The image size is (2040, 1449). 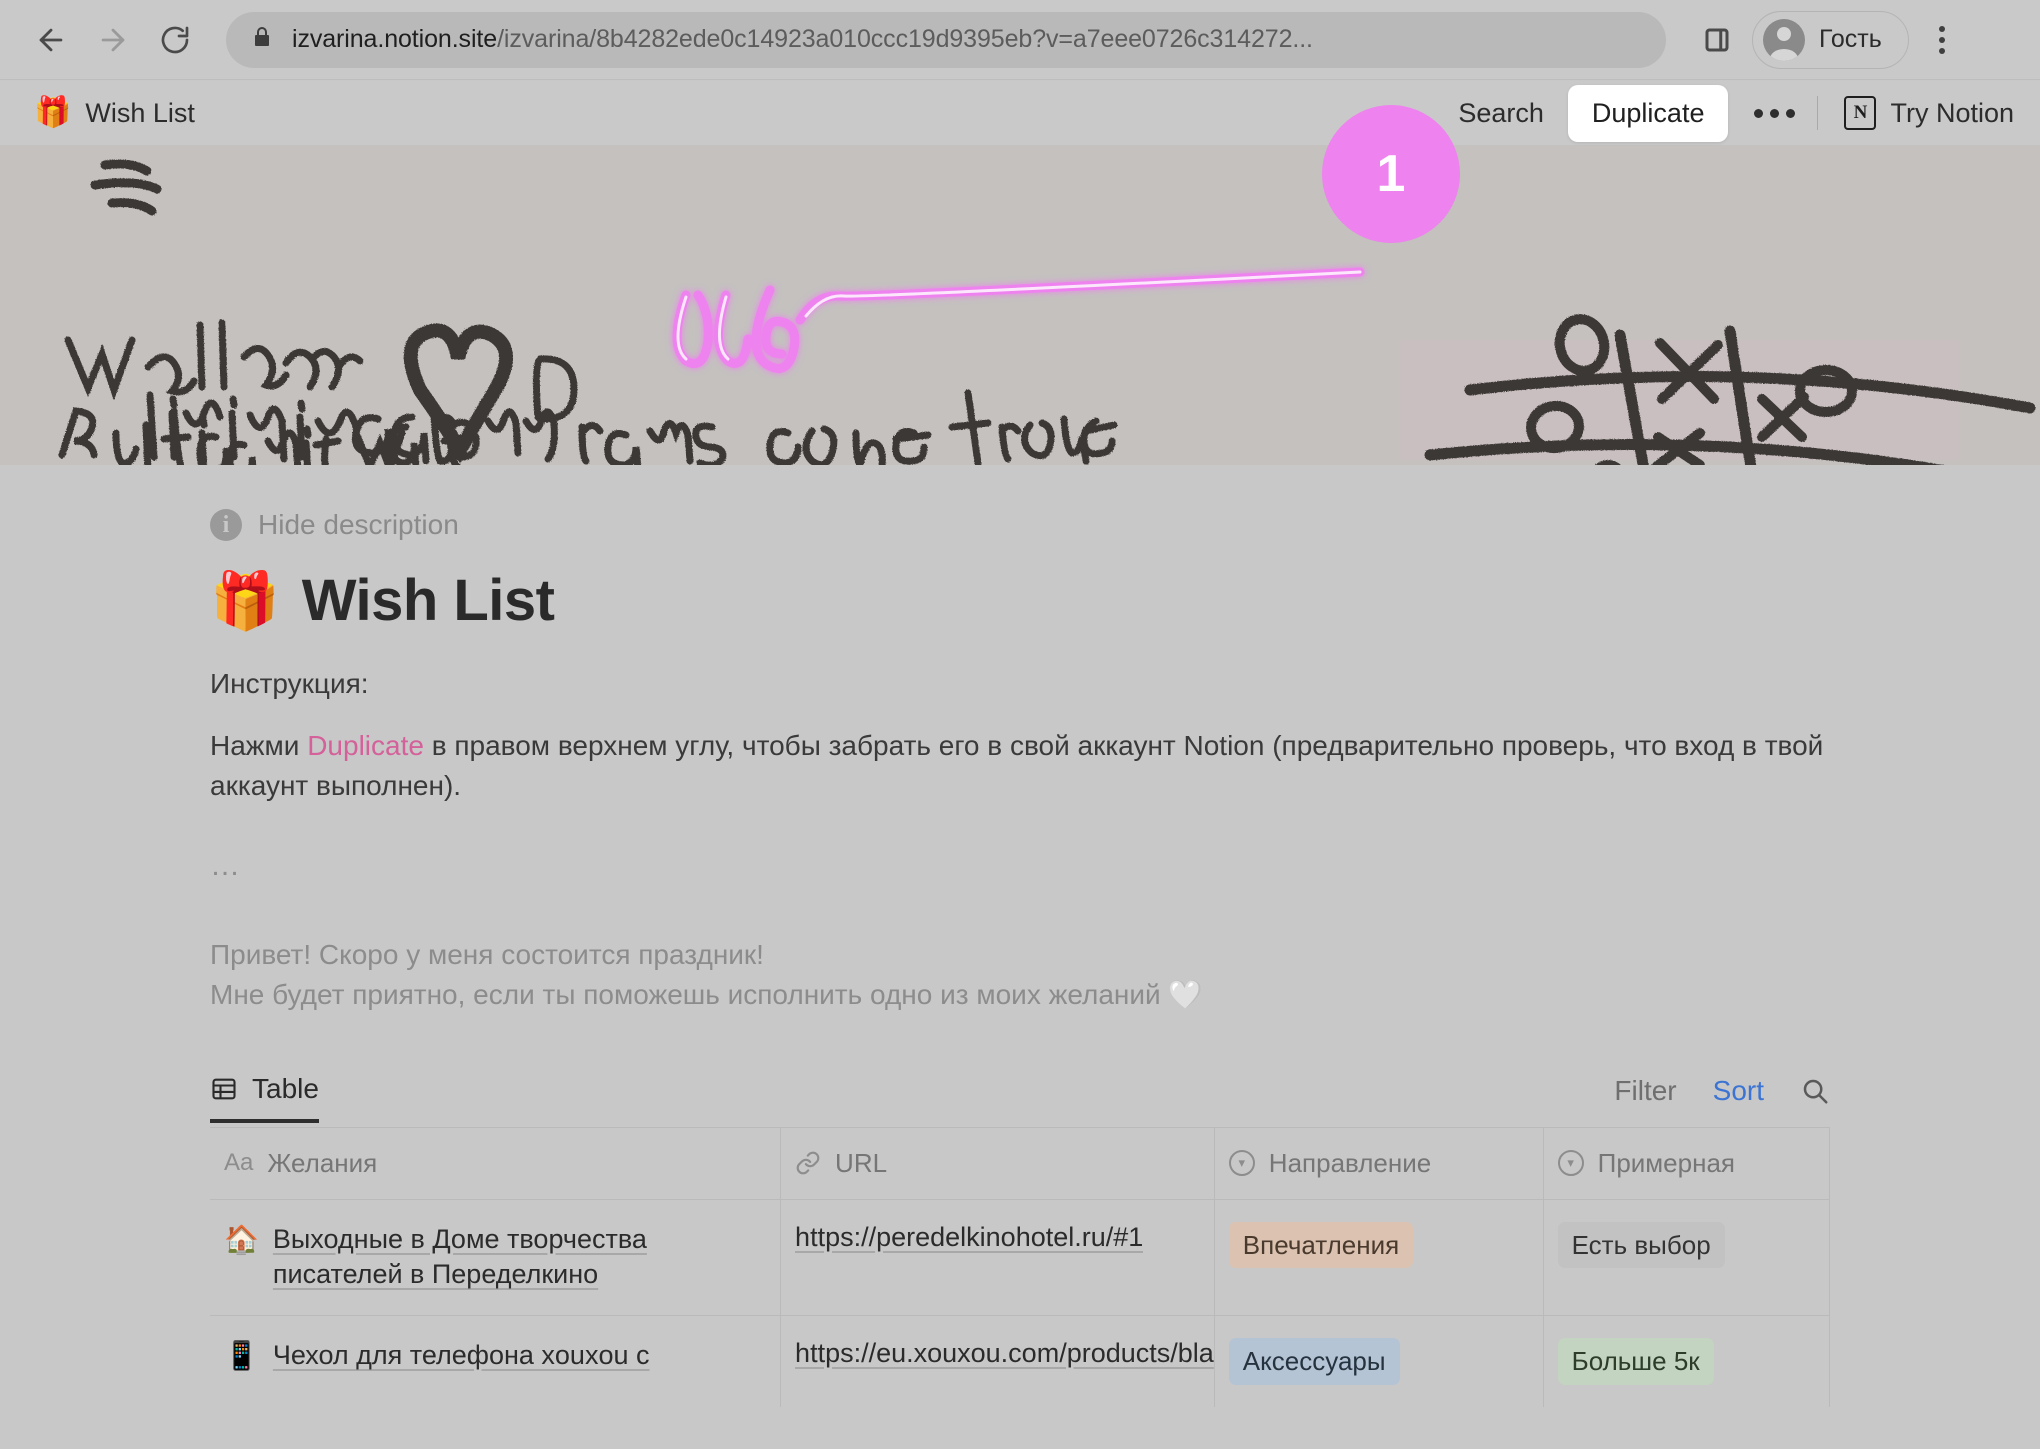 I want to click on ellipsis-icon, so click(x=1772, y=113).